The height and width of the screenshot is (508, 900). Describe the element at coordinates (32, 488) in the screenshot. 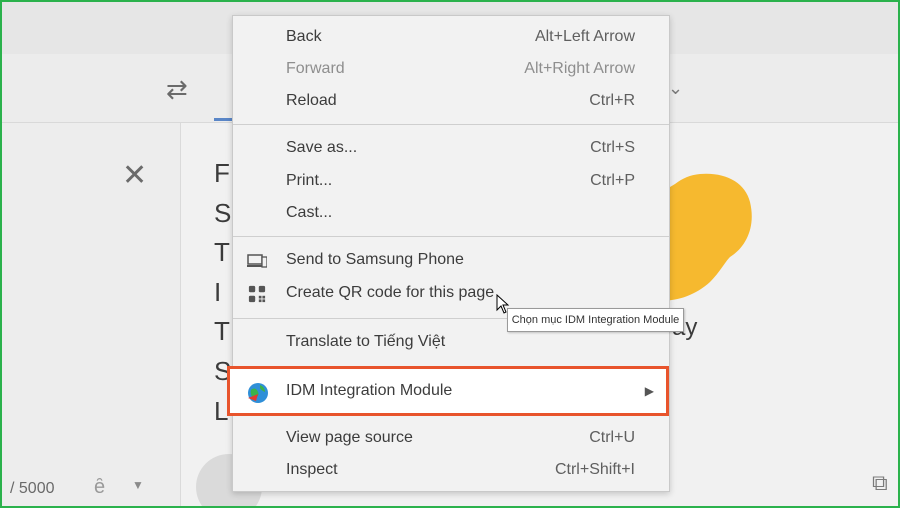

I see `char-count: / 5000` at that location.